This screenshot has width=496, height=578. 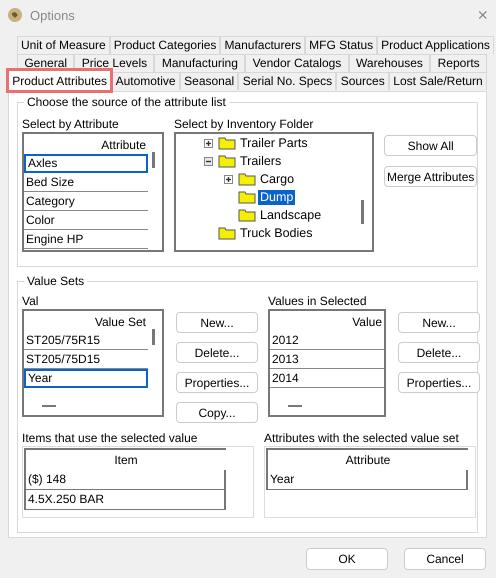 What do you see at coordinates (52, 15) in the screenshot?
I see `window-title: Options` at bounding box center [52, 15].